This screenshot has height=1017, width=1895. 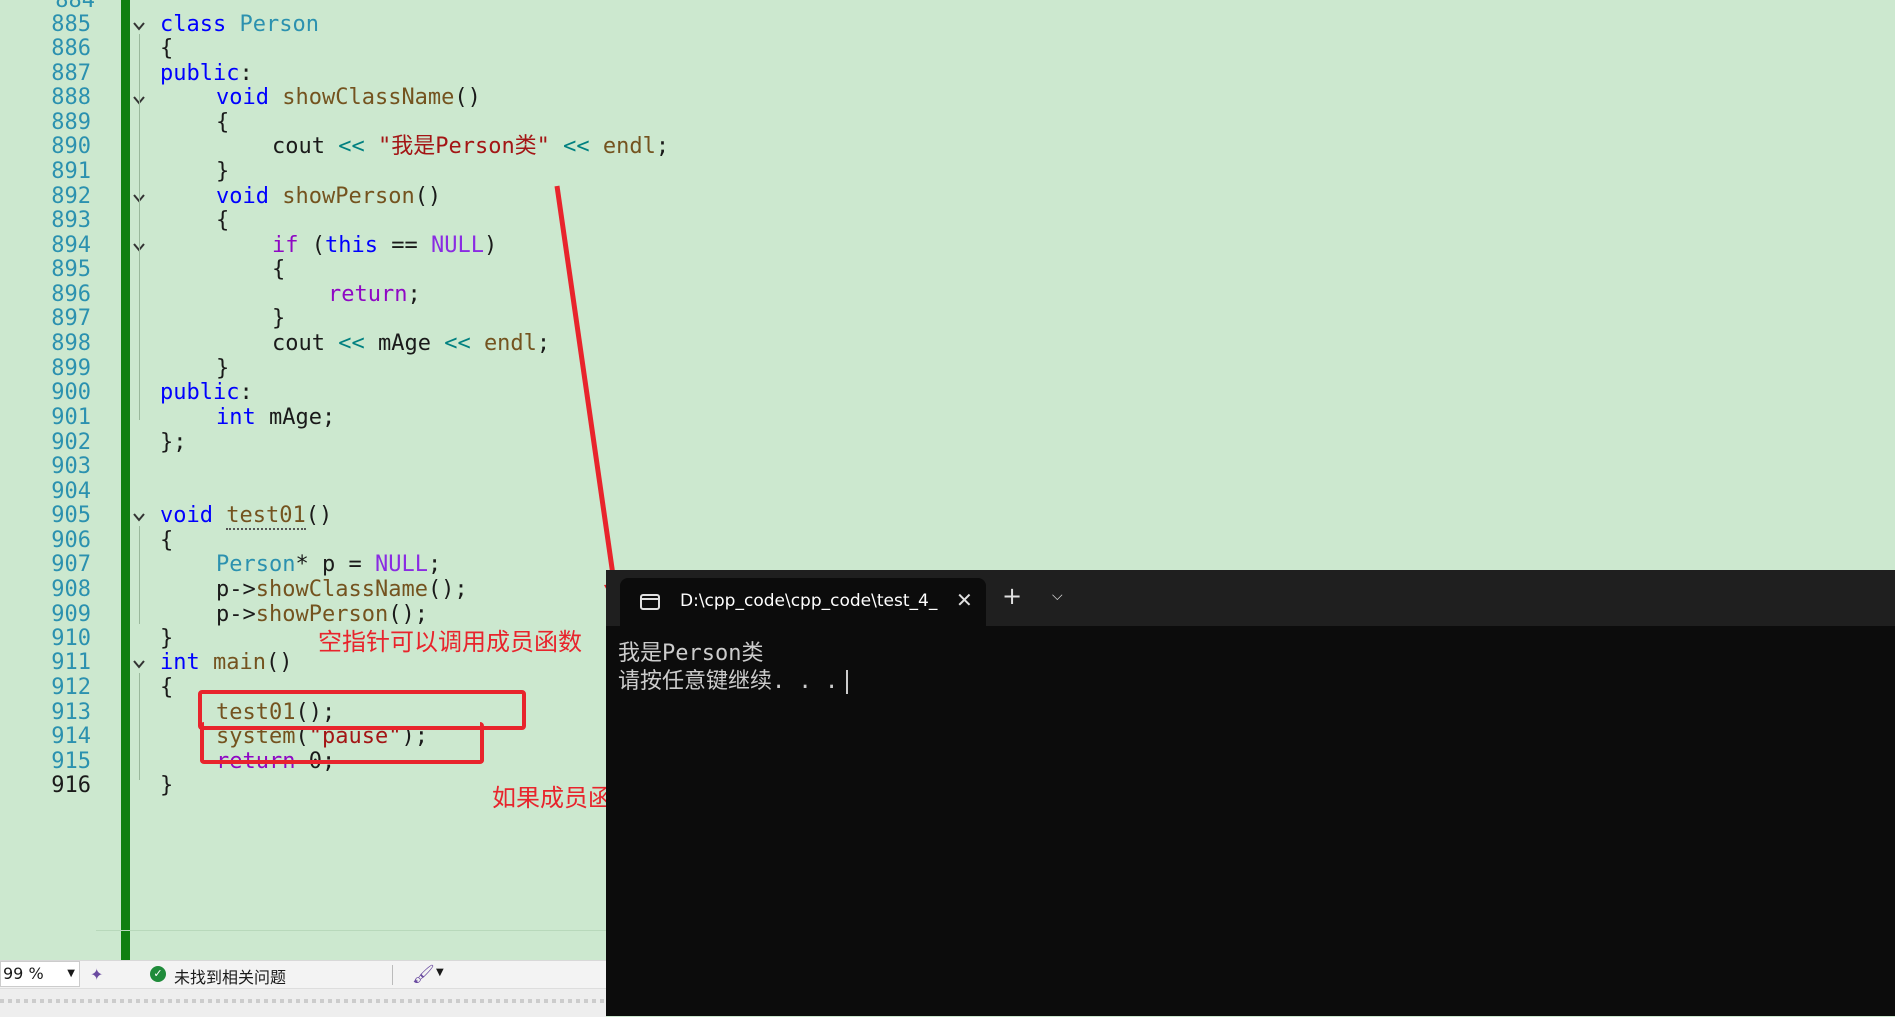 I want to click on panel-splitter, so click(x=303, y=1002).